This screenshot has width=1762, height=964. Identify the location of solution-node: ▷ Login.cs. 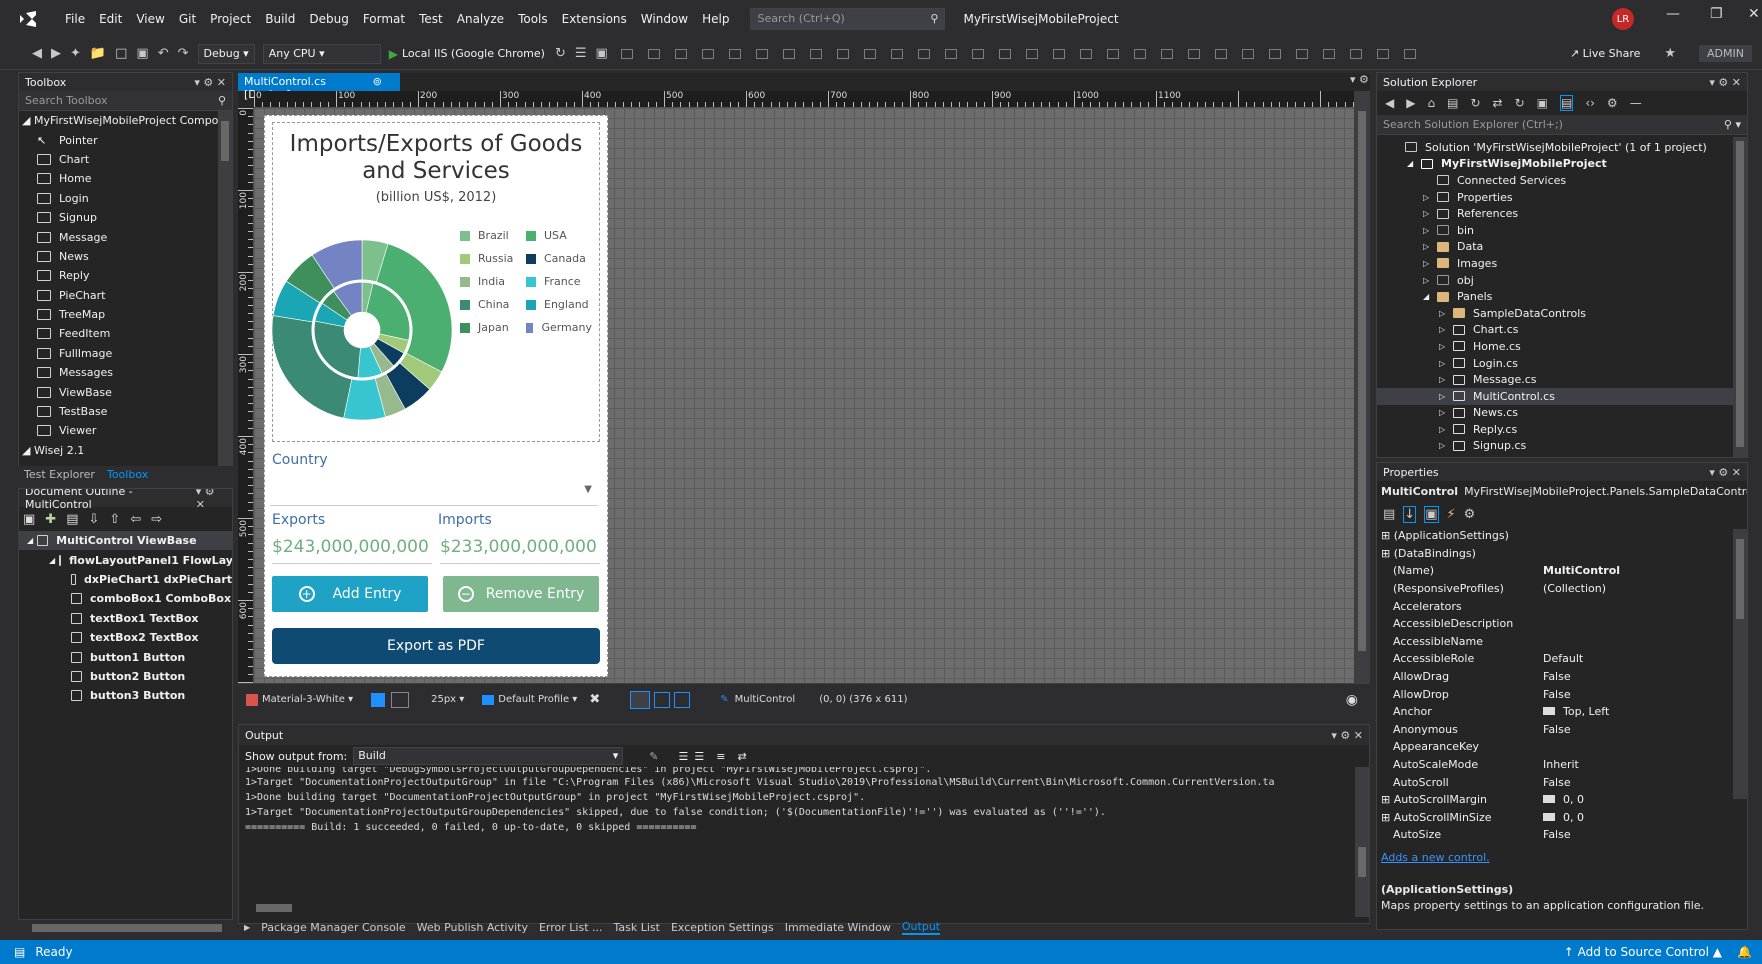
(1562, 363).